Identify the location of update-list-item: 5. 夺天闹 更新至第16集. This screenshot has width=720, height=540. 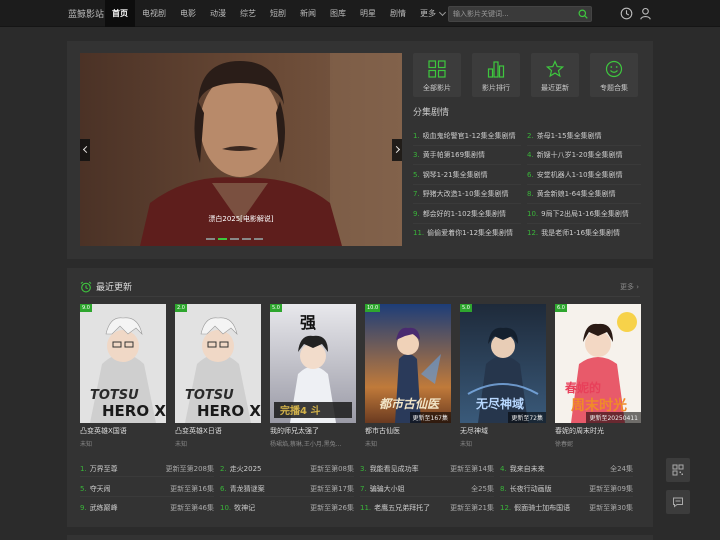
(147, 489).